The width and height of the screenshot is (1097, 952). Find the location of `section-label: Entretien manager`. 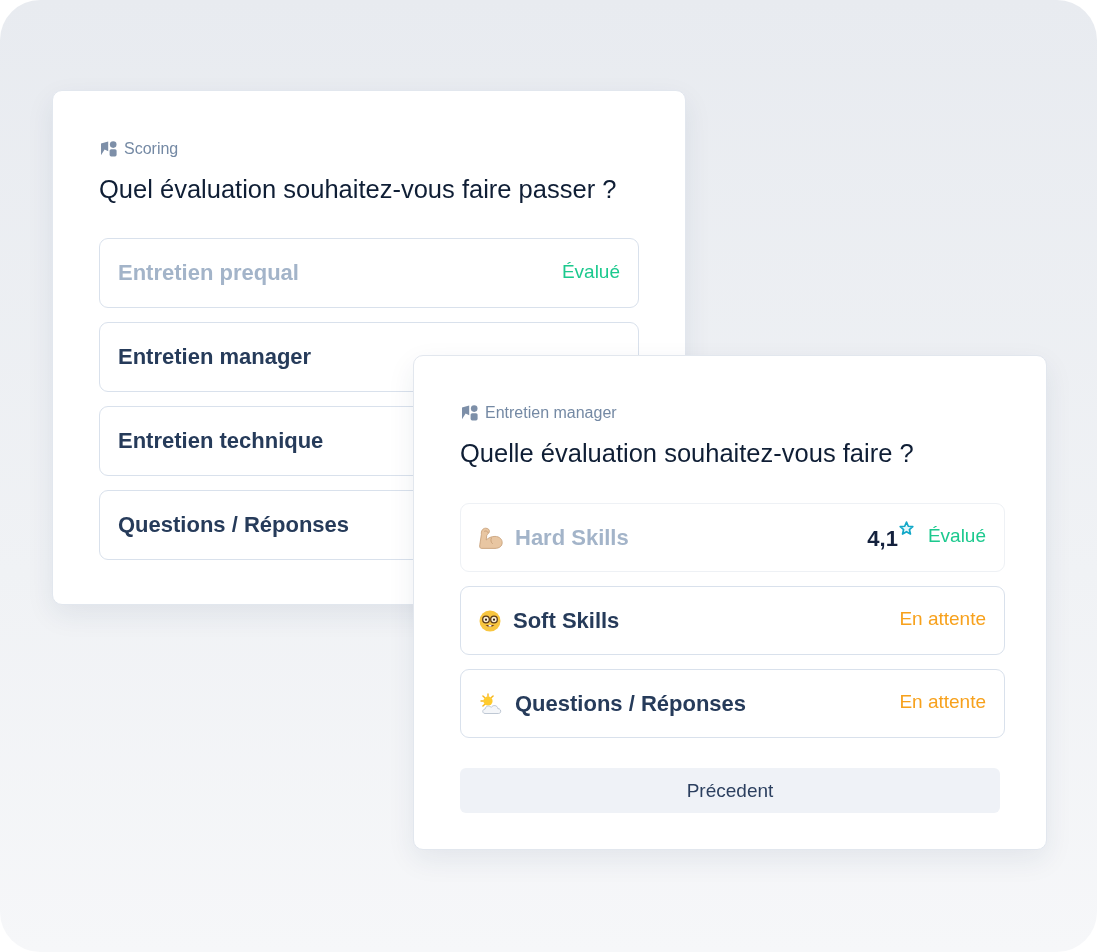

section-label: Entretien manager is located at coordinates (551, 413).